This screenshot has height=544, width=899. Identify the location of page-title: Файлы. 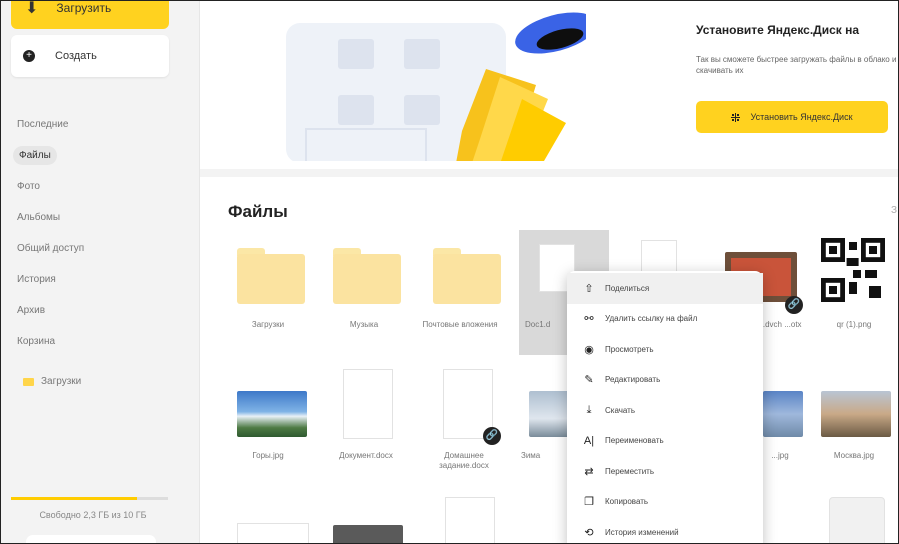
(258, 211).